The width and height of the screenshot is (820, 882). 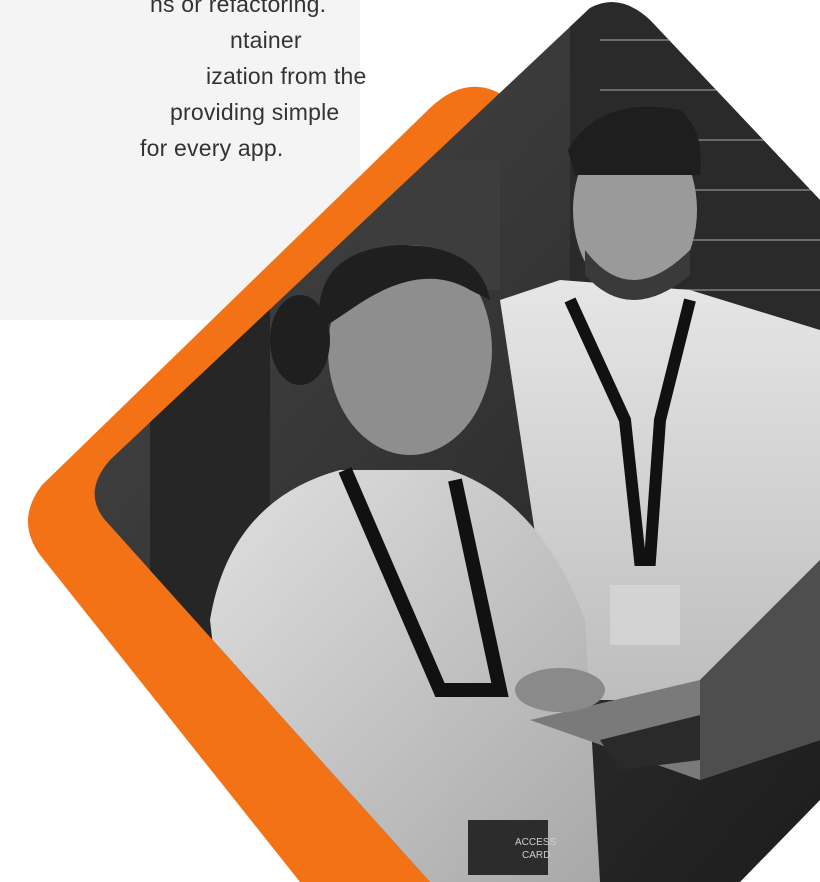 What do you see at coordinates (536, 855) in the screenshot?
I see `badge-text-line-2: CARD` at bounding box center [536, 855].